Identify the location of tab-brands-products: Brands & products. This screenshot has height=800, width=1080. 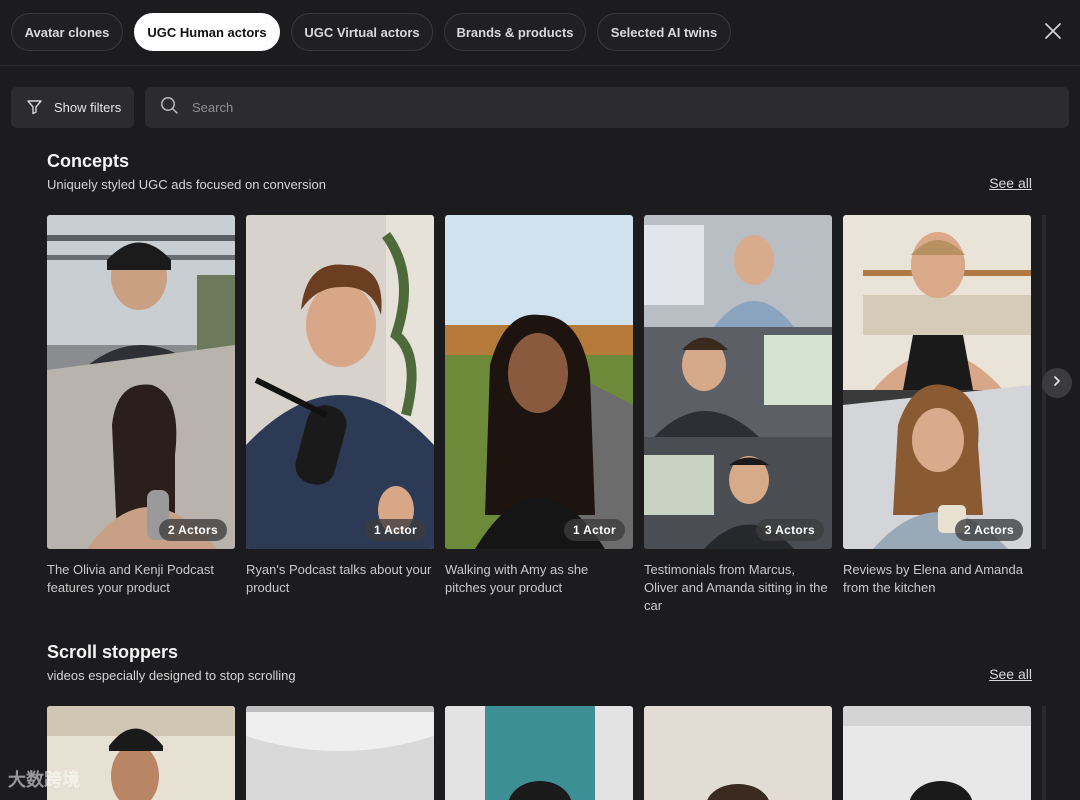
(515, 32).